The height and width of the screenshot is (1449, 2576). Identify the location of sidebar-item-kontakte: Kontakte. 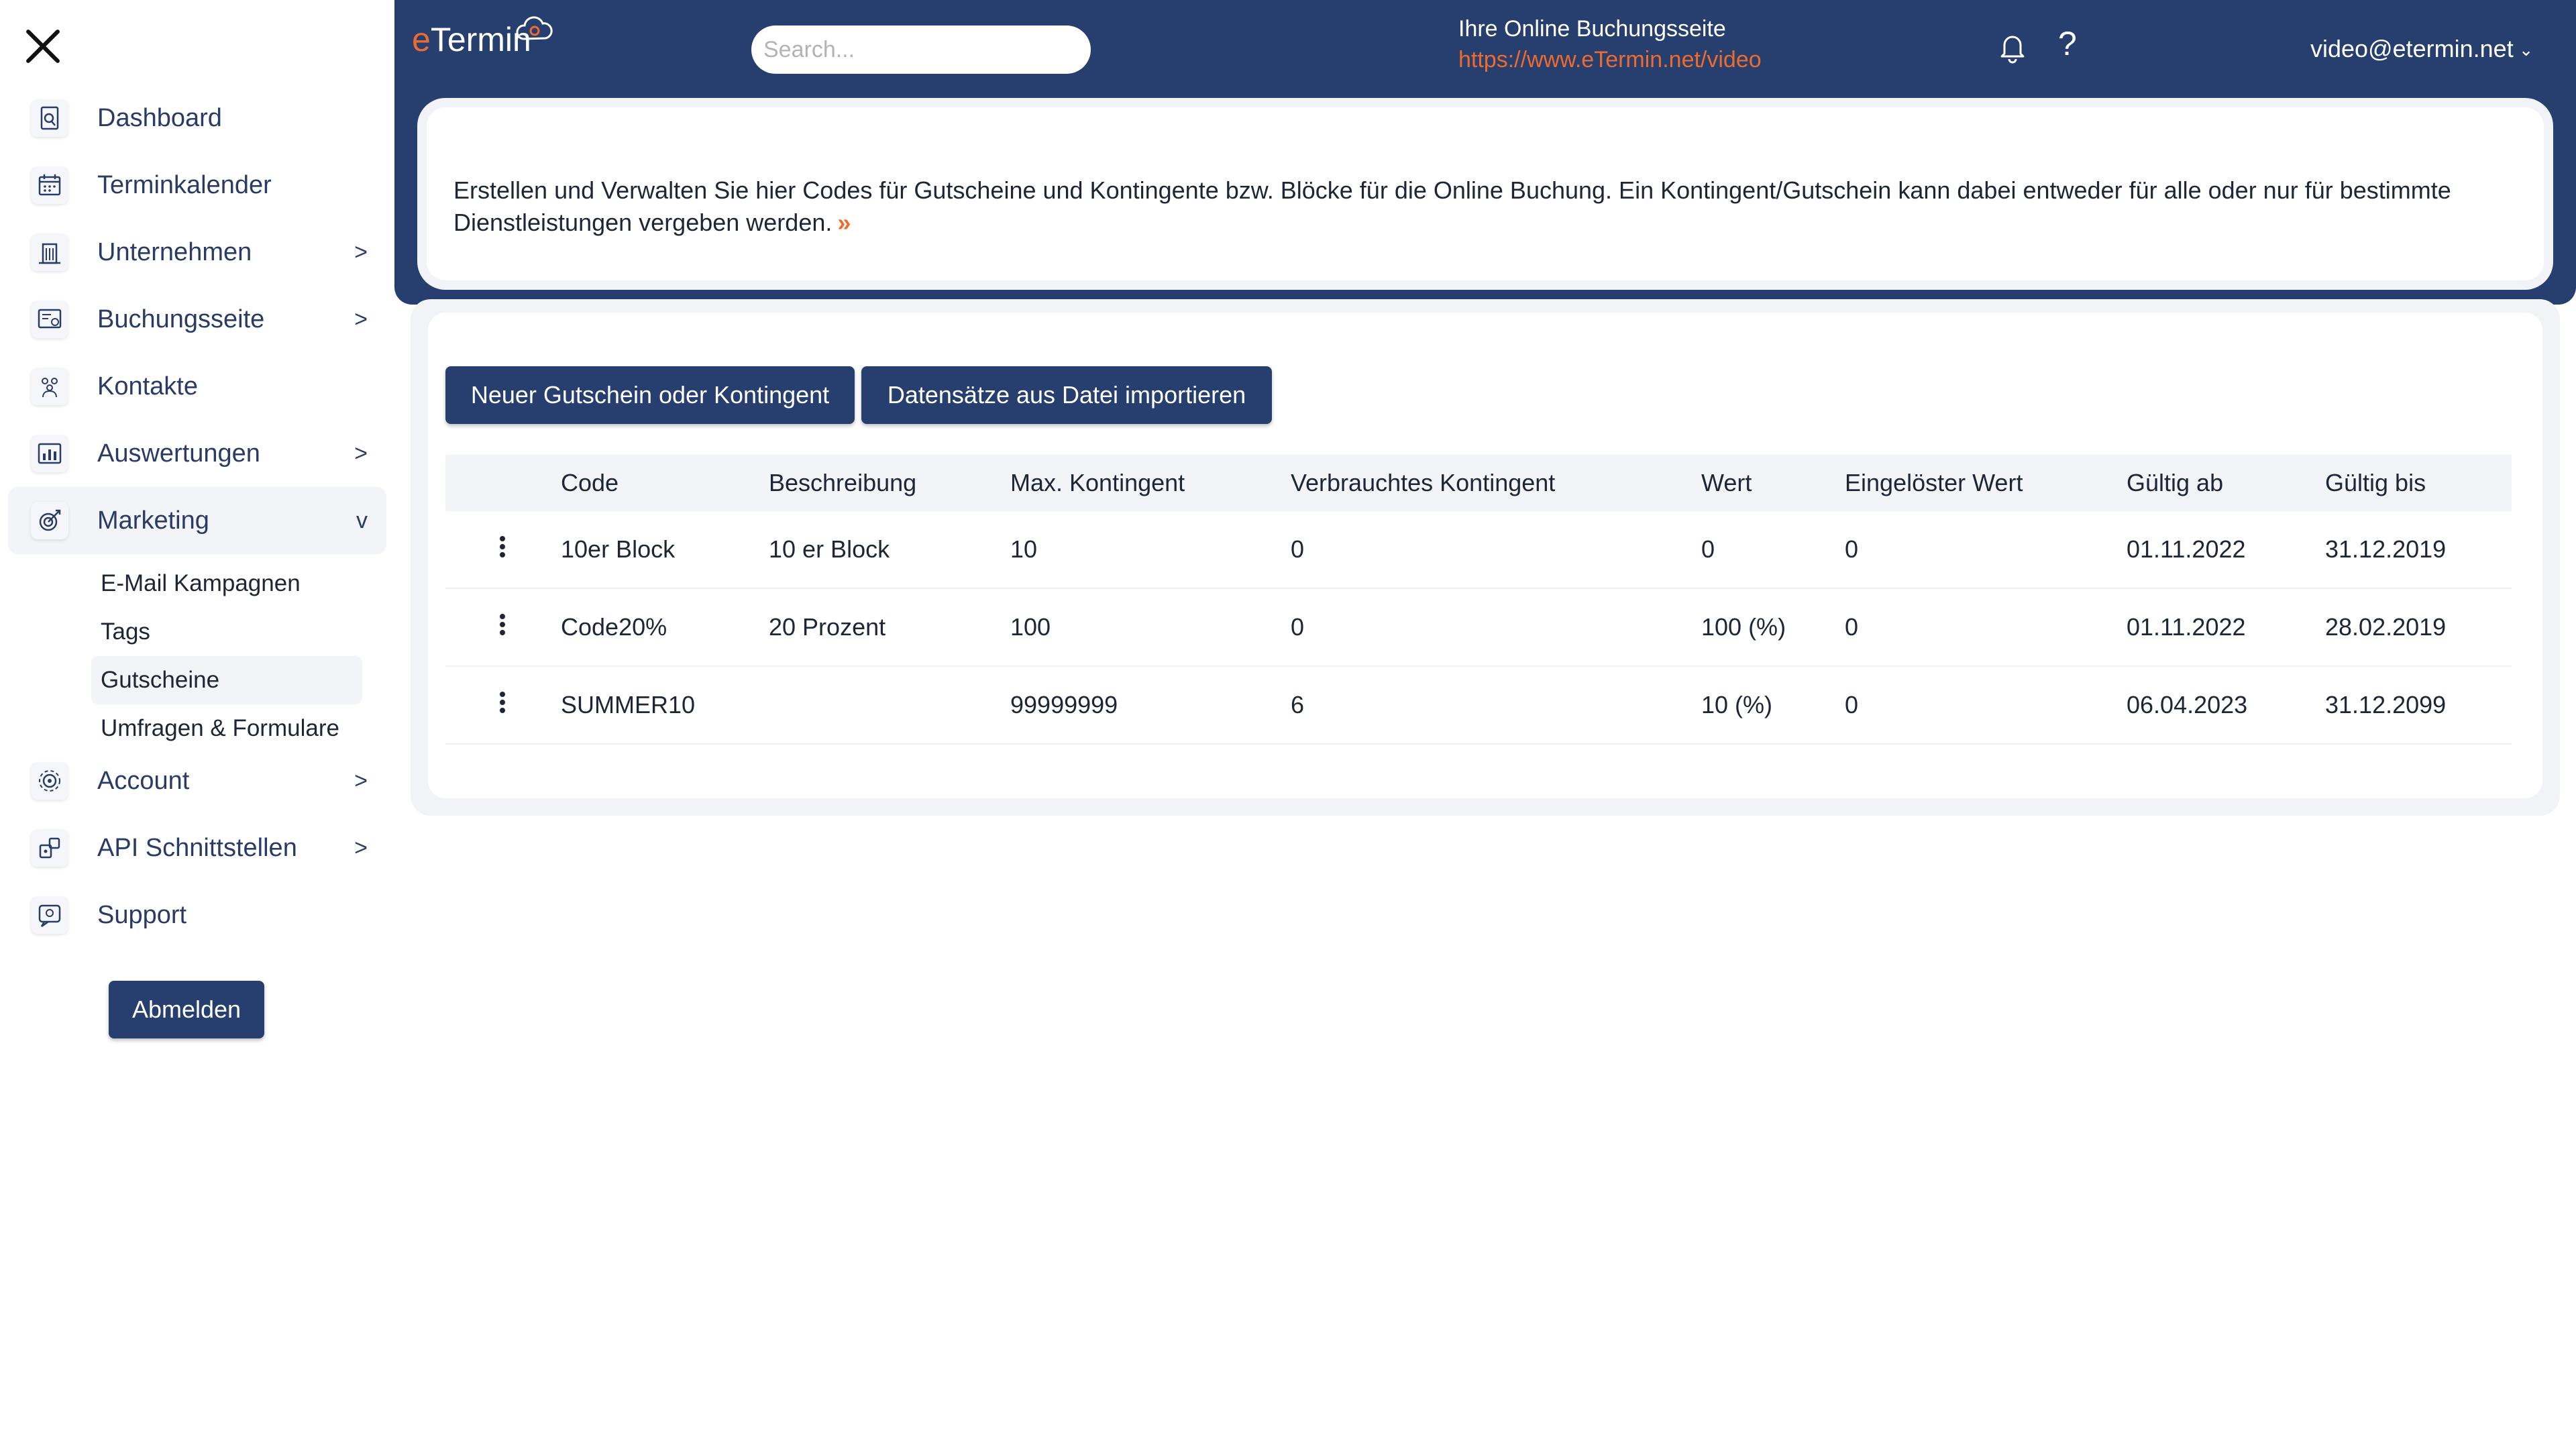
(197, 386).